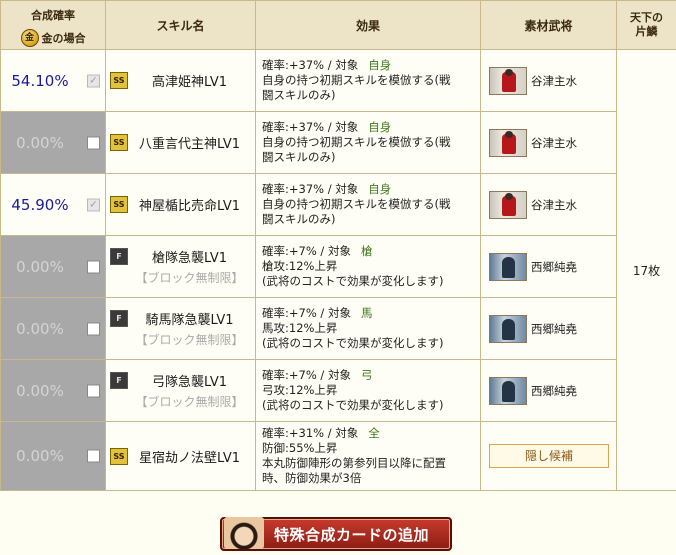 The width and height of the screenshot is (676, 555). I want to click on gold-coin-icon: 金, so click(29, 38).